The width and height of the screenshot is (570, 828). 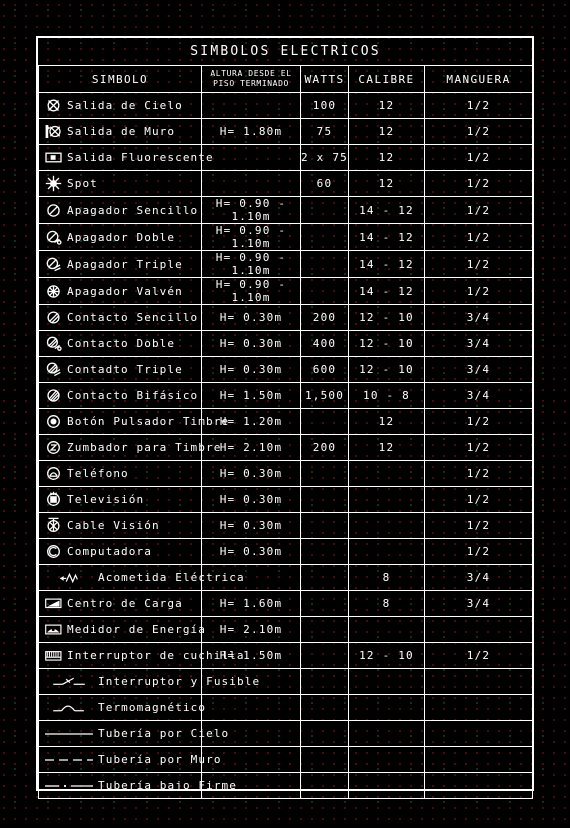 What do you see at coordinates (478, 759) in the screenshot?
I see `manguera-cell` at bounding box center [478, 759].